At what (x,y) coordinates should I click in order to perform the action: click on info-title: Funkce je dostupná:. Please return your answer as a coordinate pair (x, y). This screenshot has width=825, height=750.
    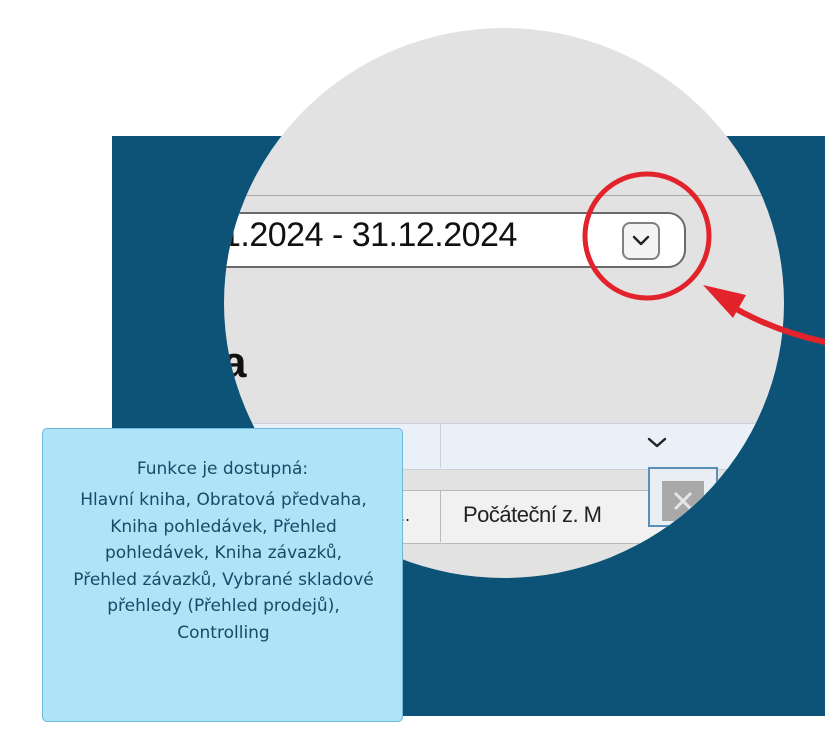
    Looking at the image, I should click on (222, 469).